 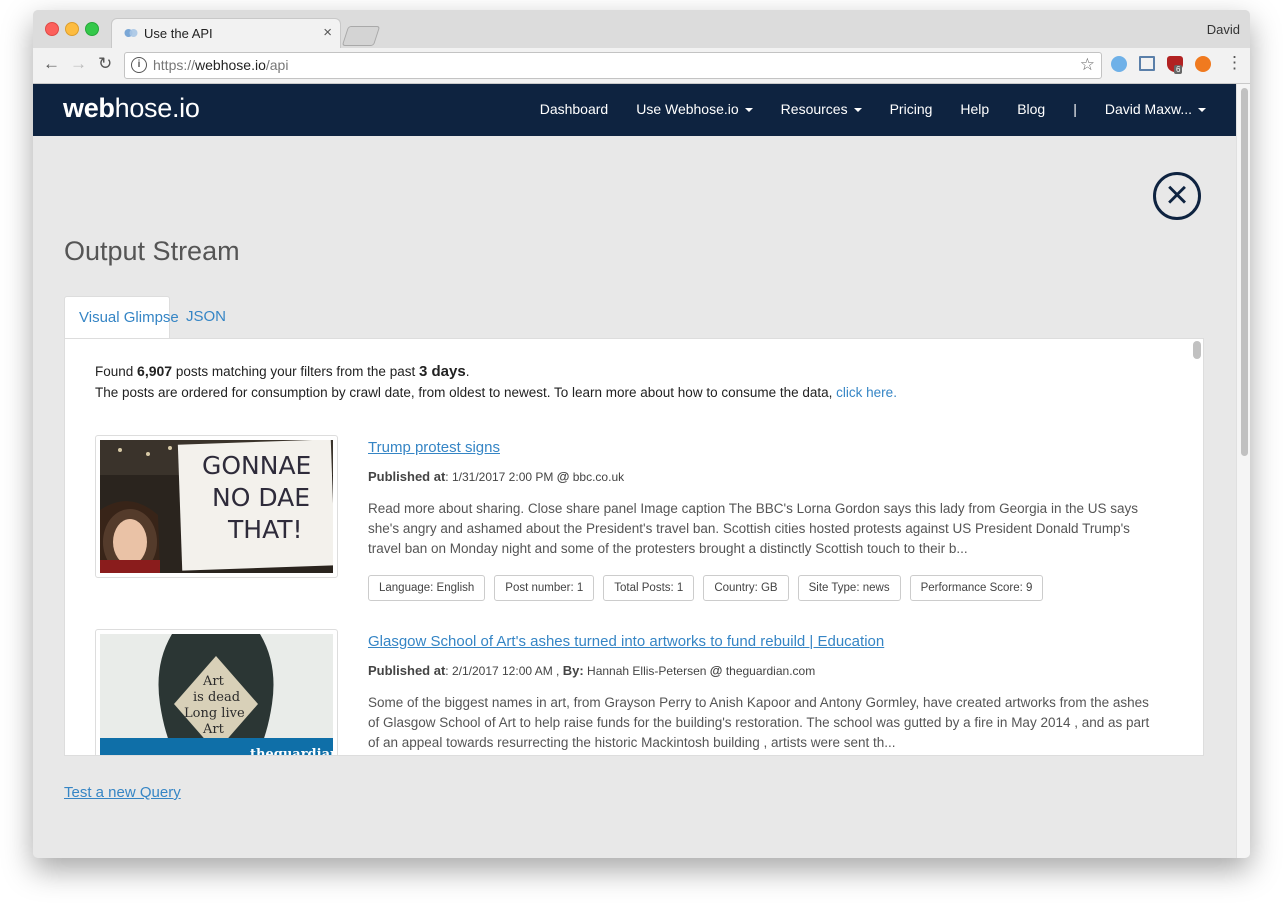 I want to click on extension-lifebuoy-icon, so click(x=1203, y=64).